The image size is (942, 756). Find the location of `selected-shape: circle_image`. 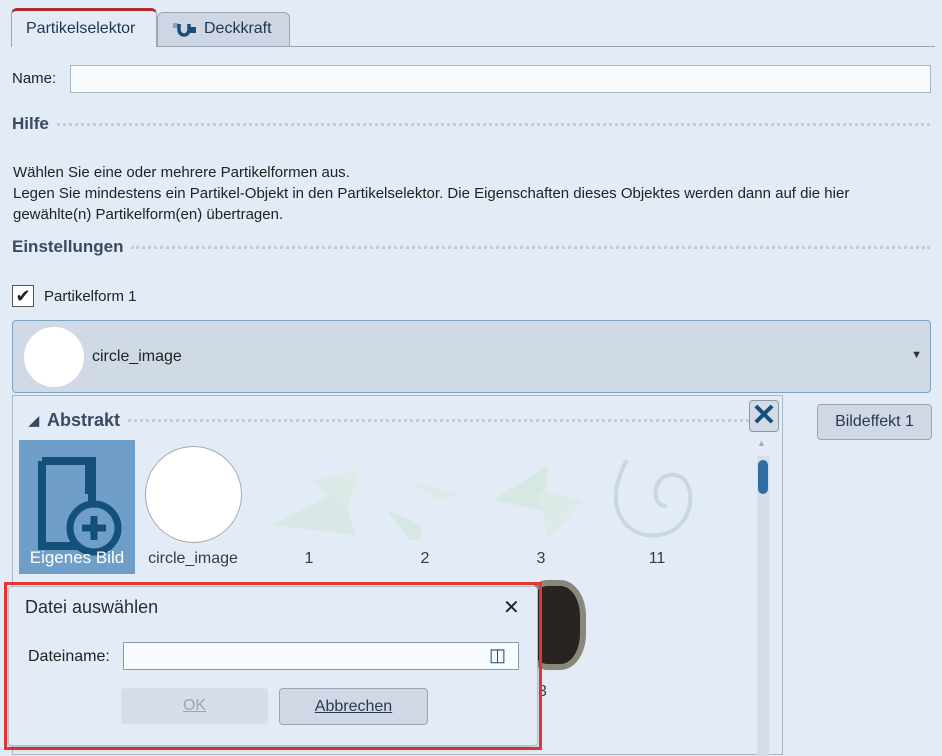

selected-shape: circle_image is located at coordinates (137, 356).